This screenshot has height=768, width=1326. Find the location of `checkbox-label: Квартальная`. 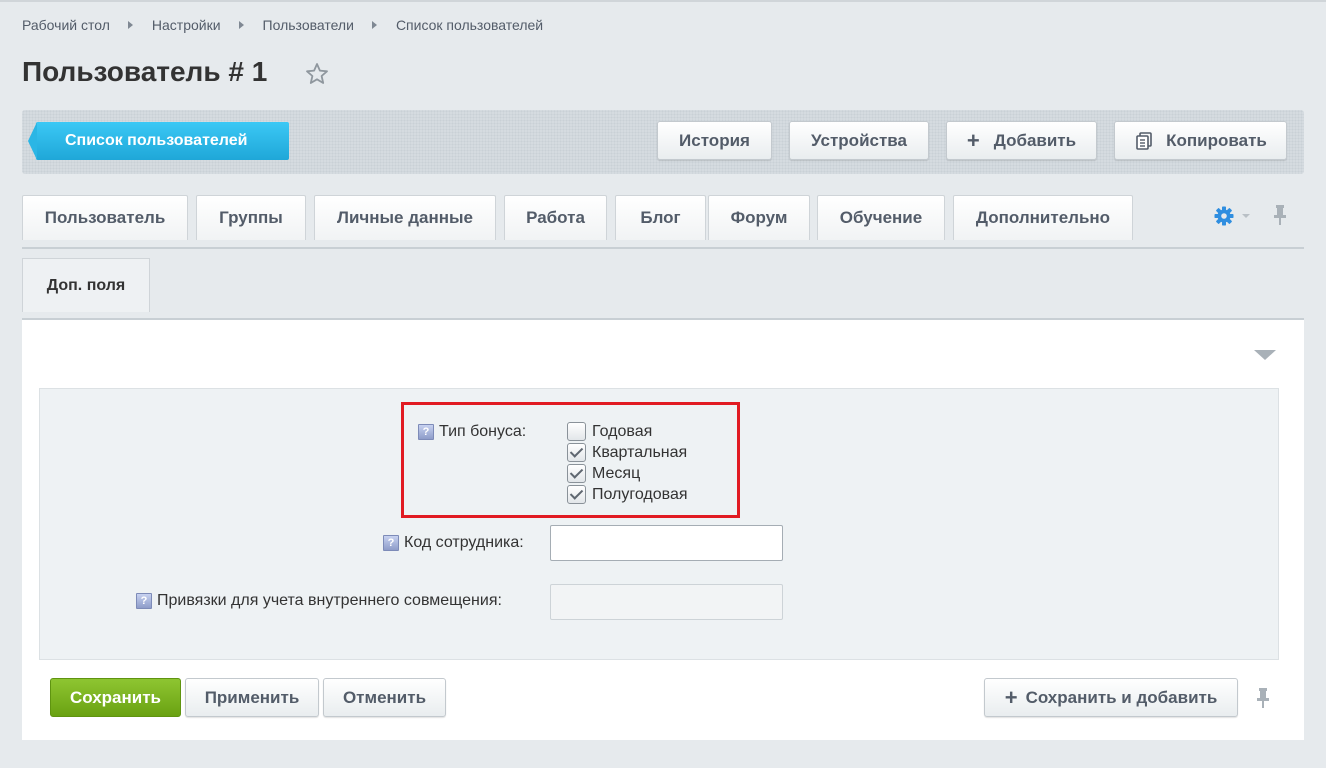

checkbox-label: Квартальная is located at coordinates (640, 452).